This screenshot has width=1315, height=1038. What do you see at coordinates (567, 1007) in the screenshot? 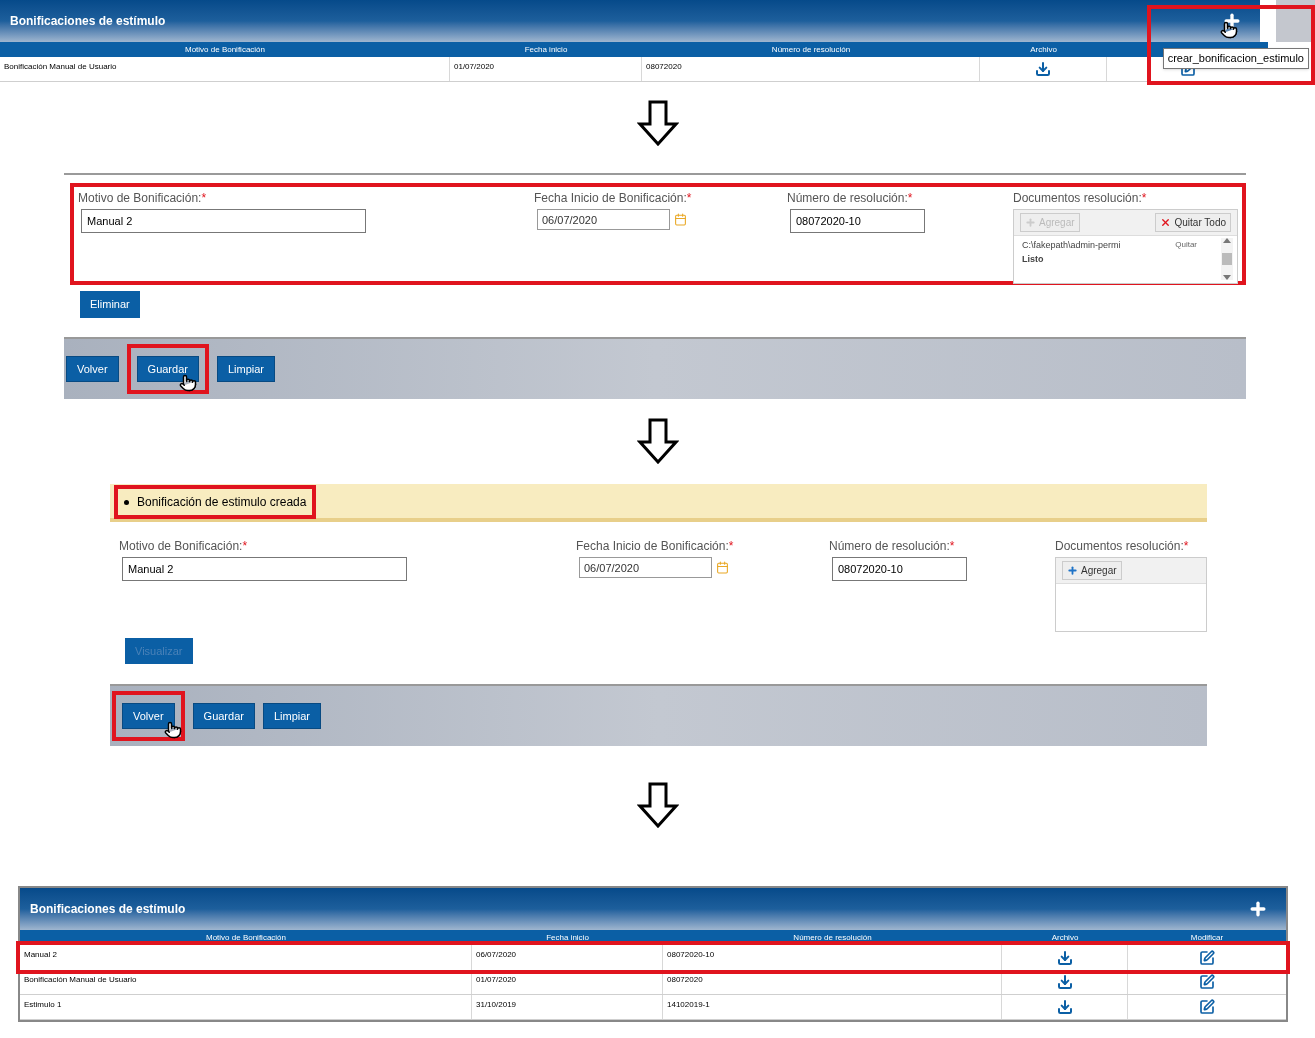
I see `table-cell: 31/10/2019` at bounding box center [567, 1007].